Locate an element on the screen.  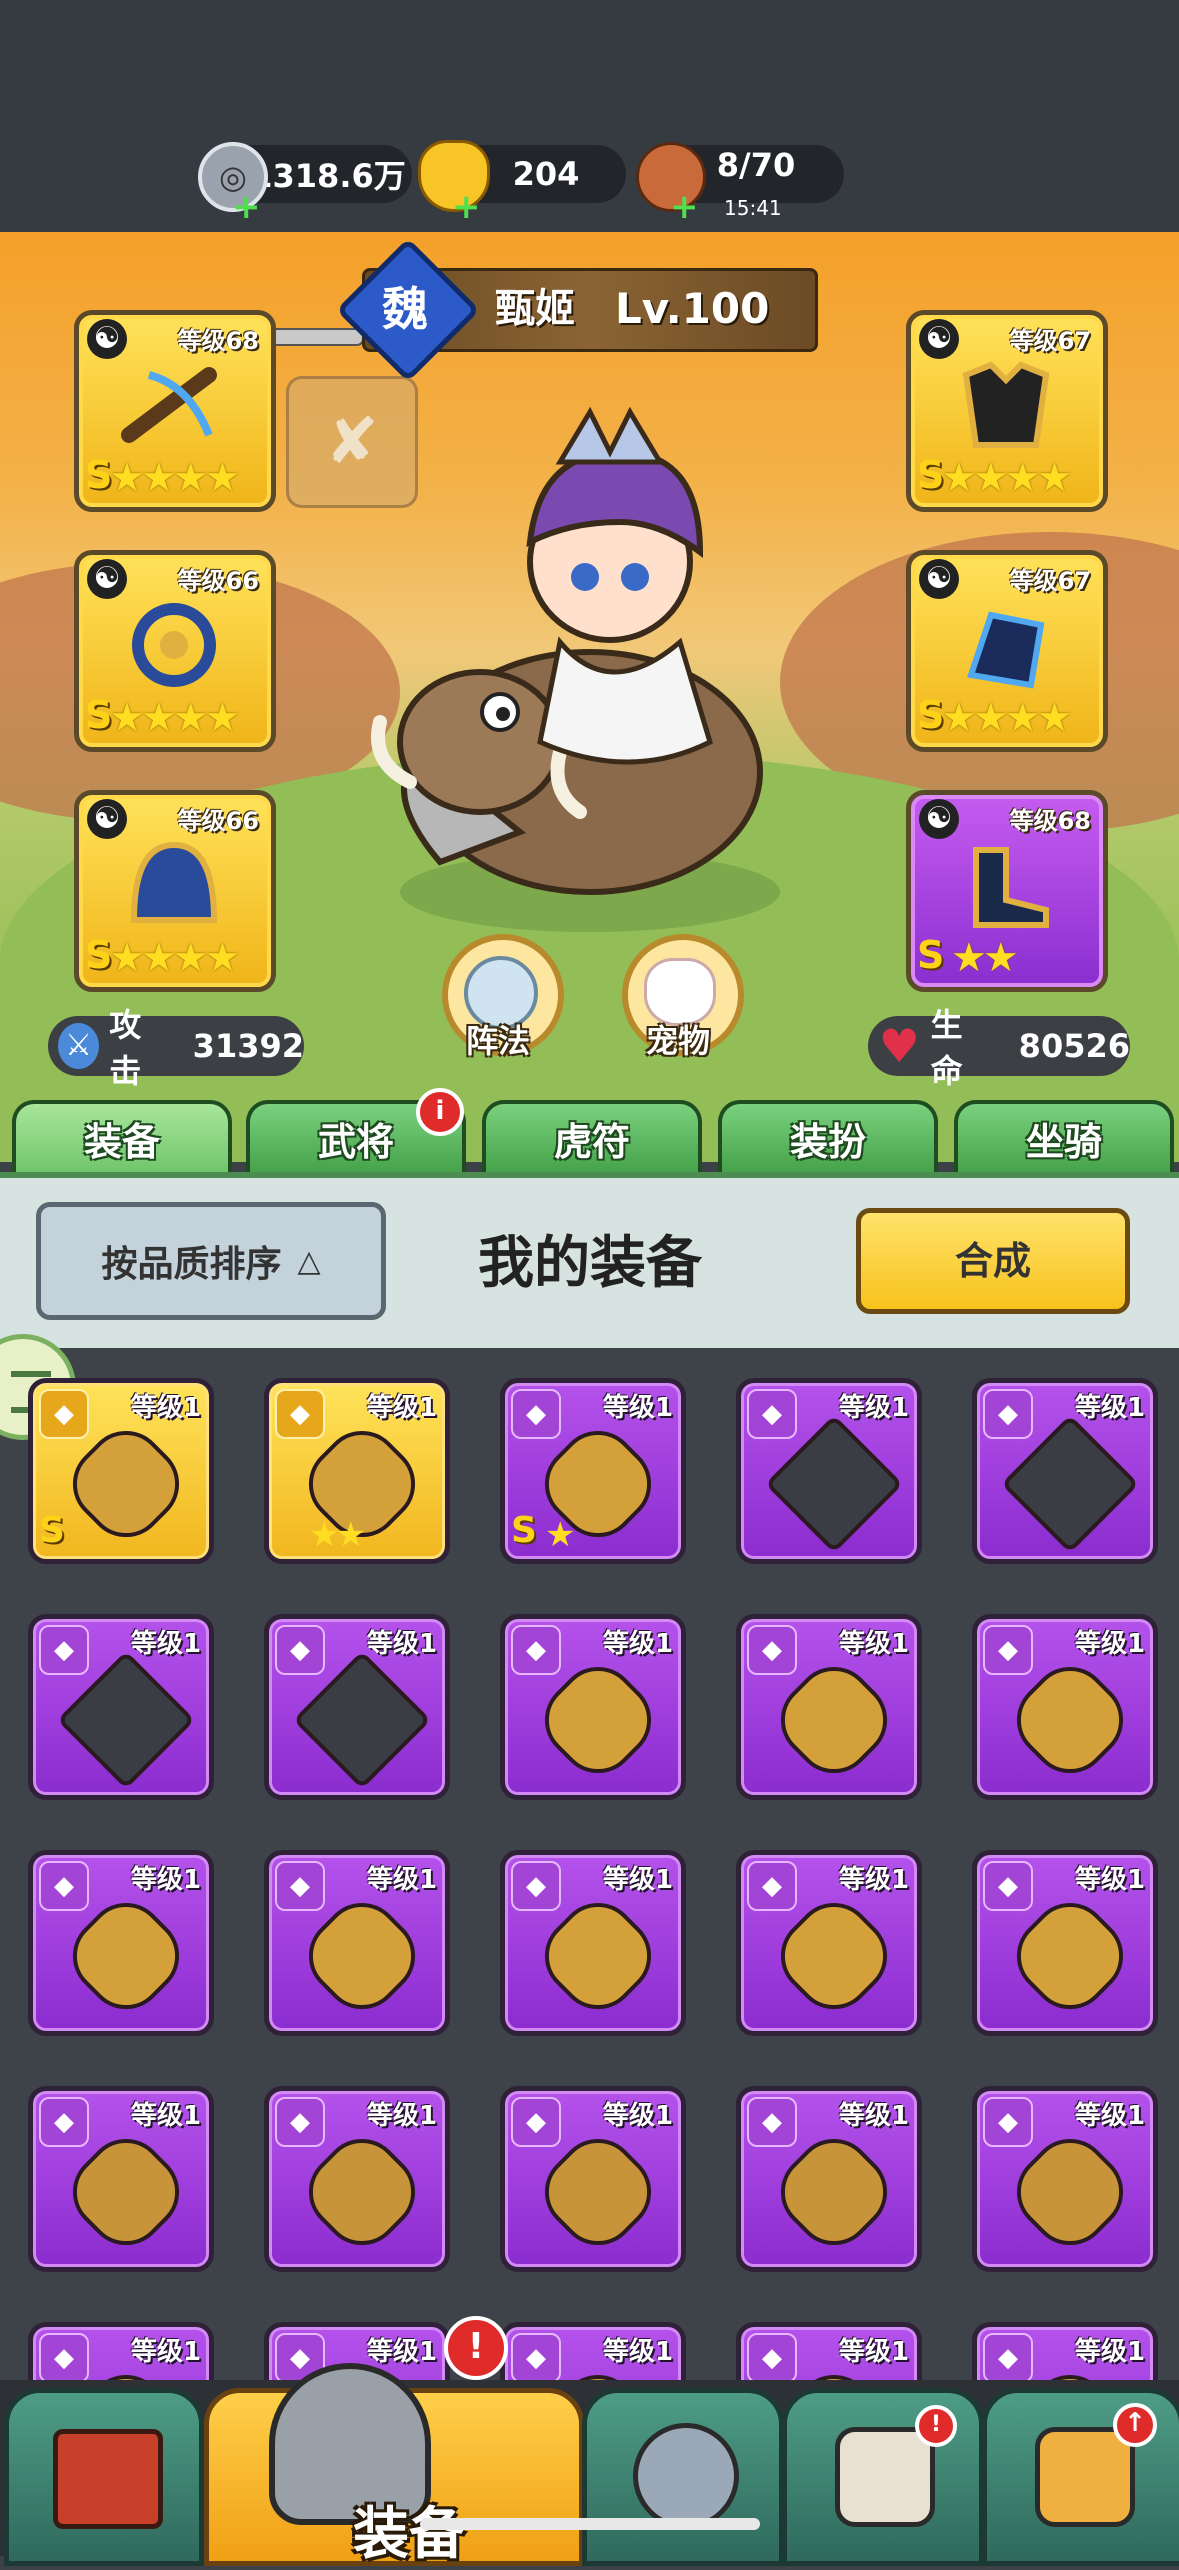
notification-badge: i is located at coordinates (440, 1112).